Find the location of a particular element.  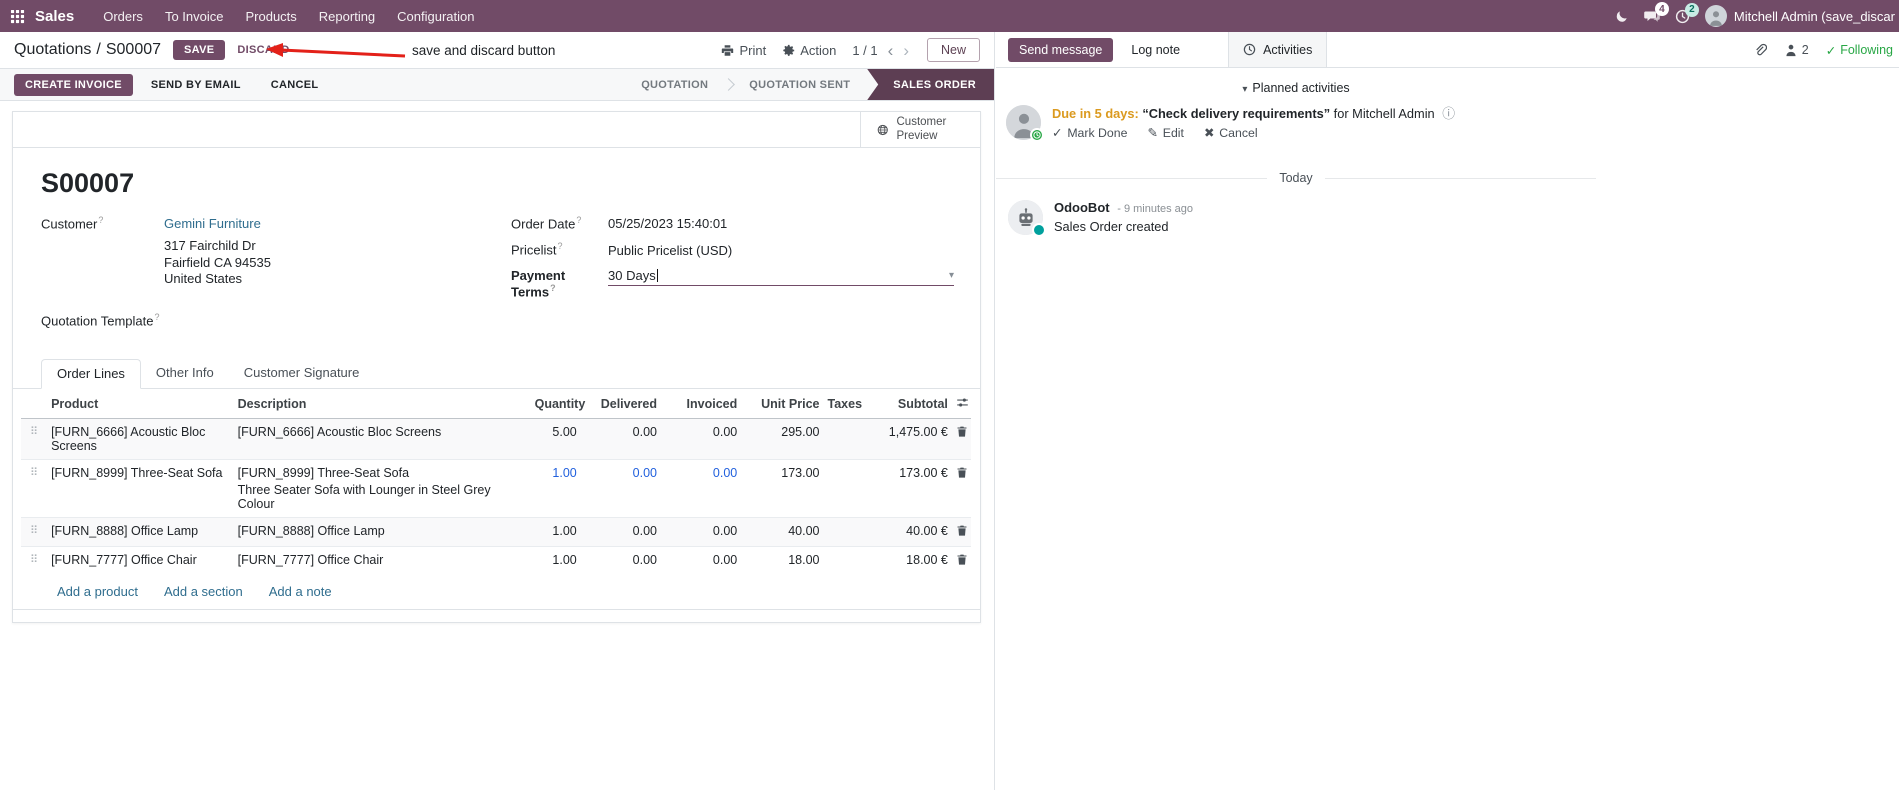

attachment-paperclip-icon is located at coordinates (1760, 50).